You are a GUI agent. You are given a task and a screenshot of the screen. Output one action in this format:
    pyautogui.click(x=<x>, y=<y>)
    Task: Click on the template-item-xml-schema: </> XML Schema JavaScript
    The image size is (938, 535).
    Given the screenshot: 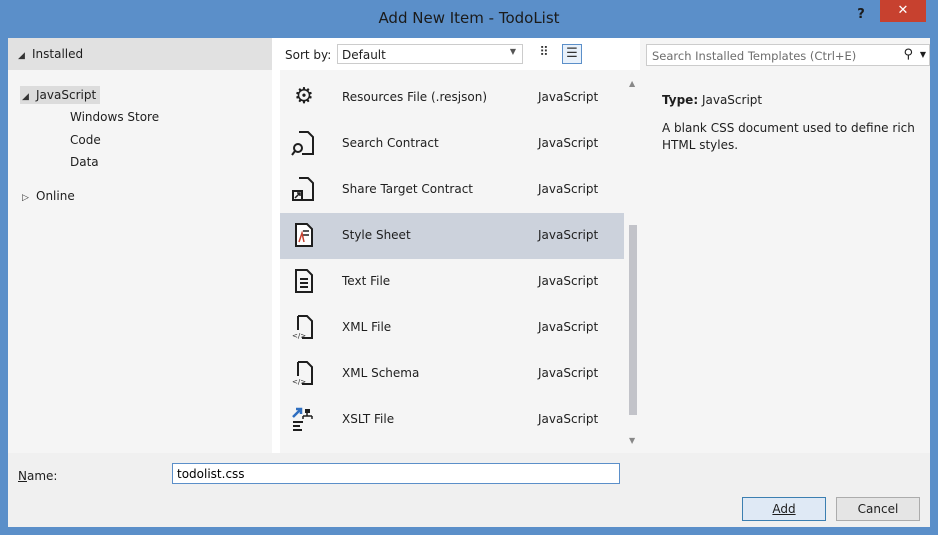 What is the action you would take?
    pyautogui.click(x=452, y=374)
    